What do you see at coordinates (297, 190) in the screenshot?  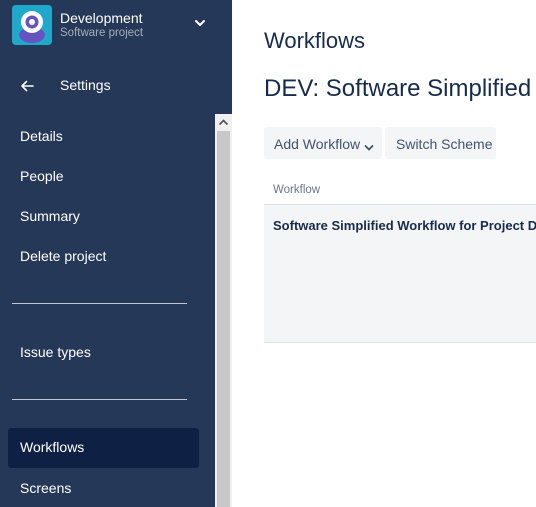 I see `column-header-workflow: Workflow` at bounding box center [297, 190].